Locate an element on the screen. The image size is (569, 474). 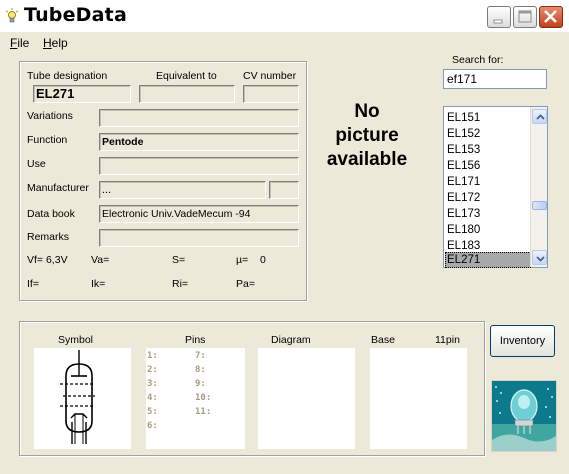
param-ik: Ik= is located at coordinates (98, 284).